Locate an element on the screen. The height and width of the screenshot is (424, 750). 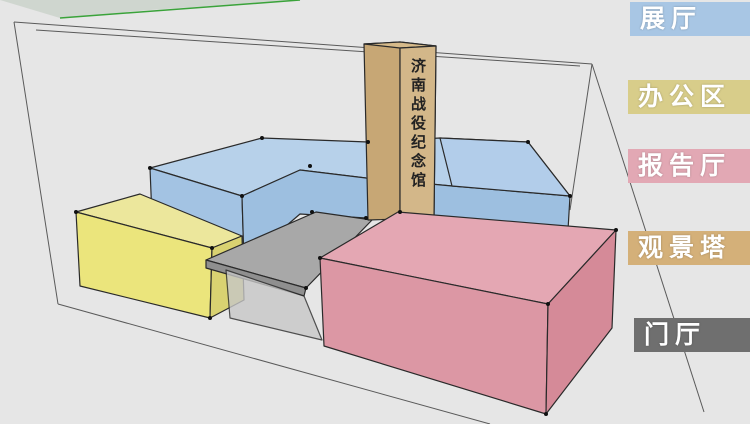
legend-item-office-area: 办公区 is located at coordinates (689, 97).